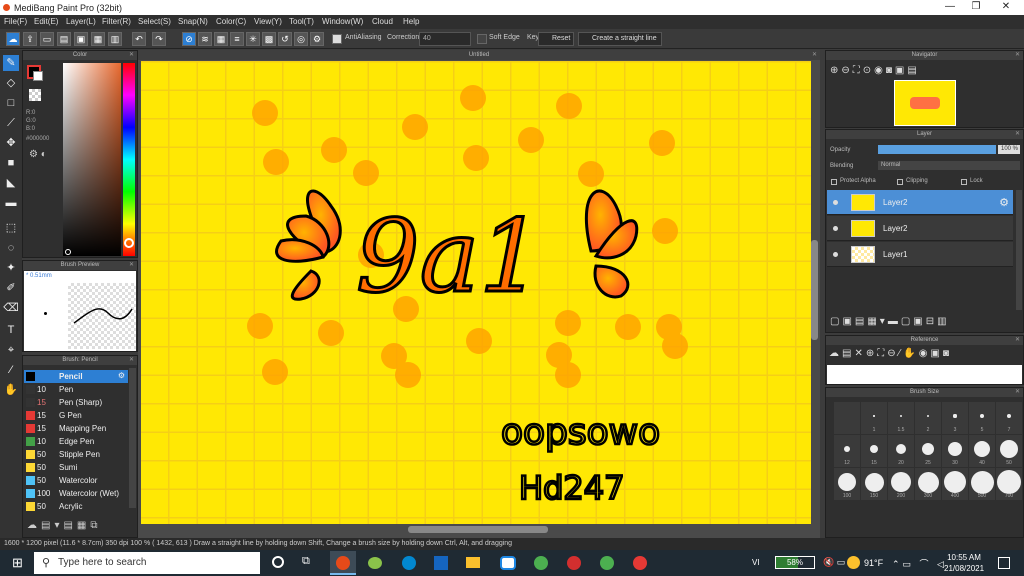 The width and height of the screenshot is (1024, 576). What do you see at coordinates (132, 438) in the screenshot?
I see `brush-list-scrollbar` at bounding box center [132, 438].